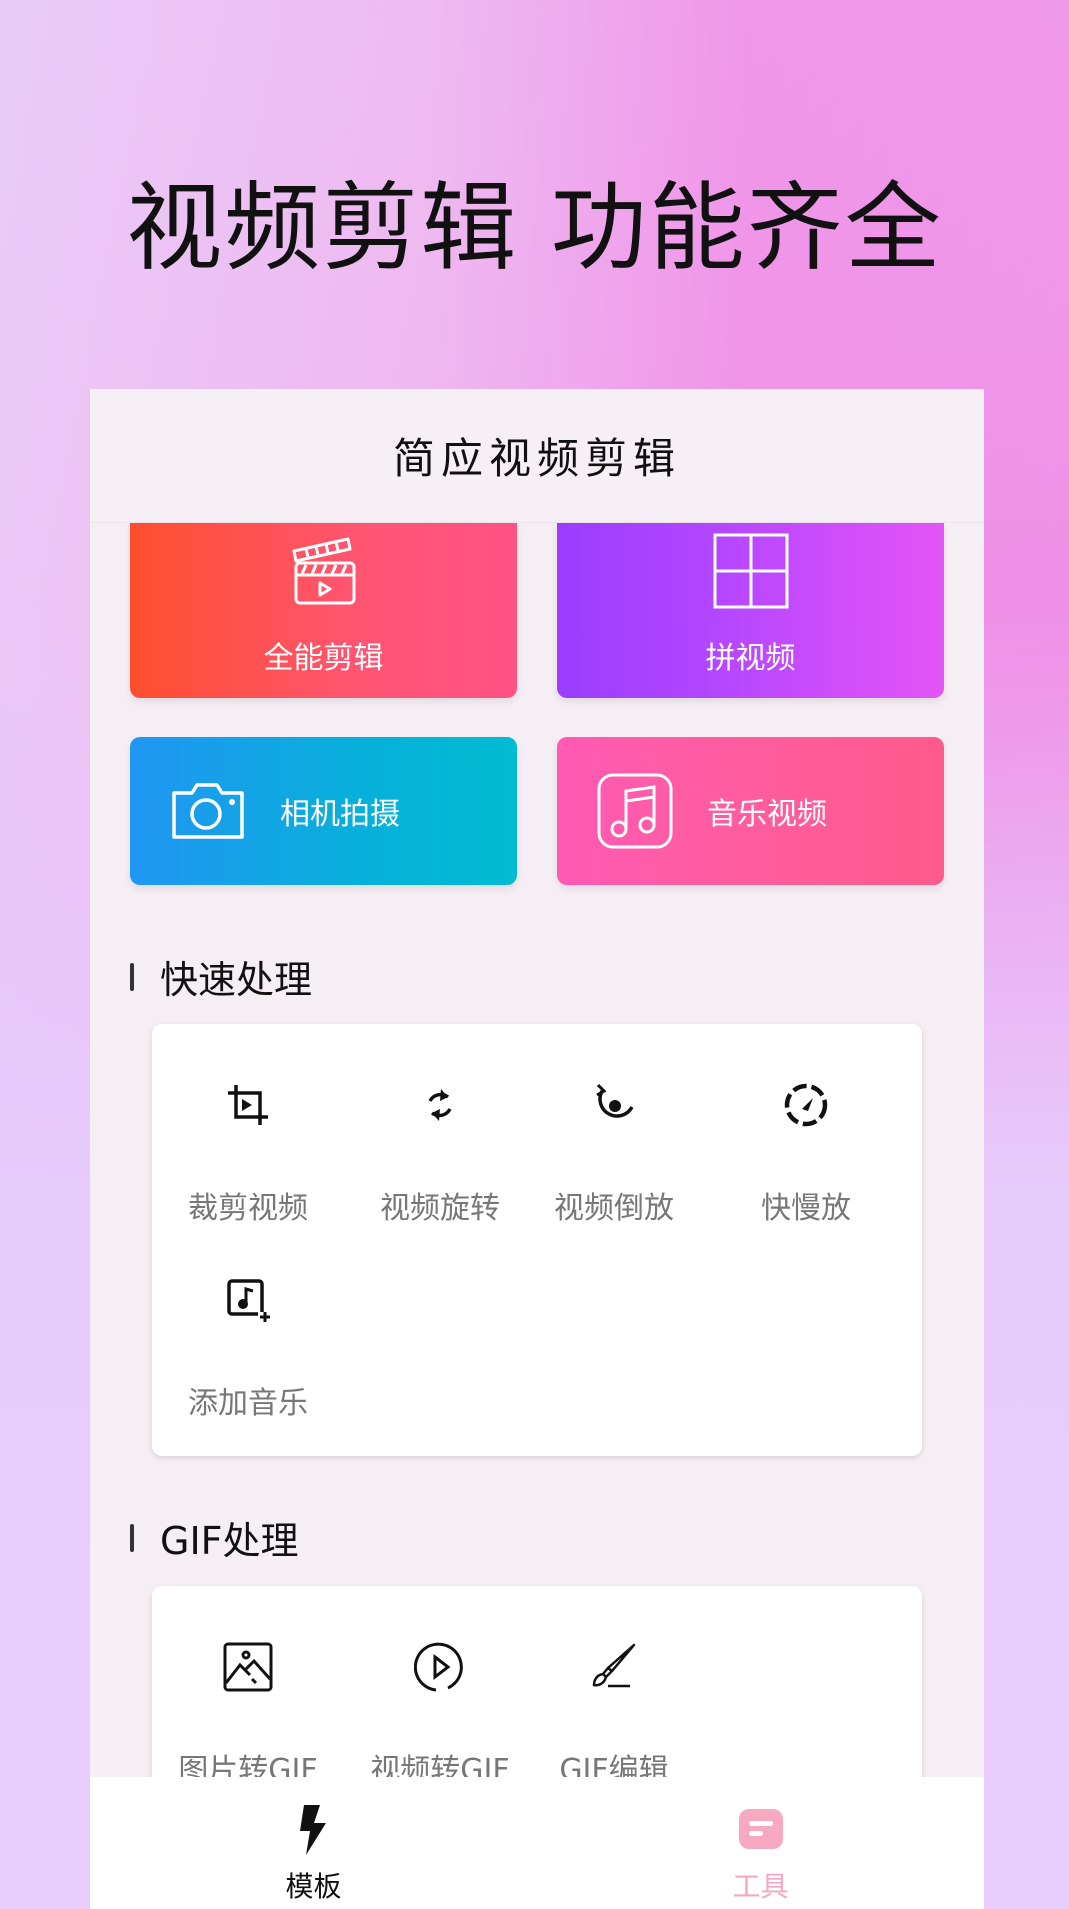  What do you see at coordinates (806, 1153) in the screenshot?
I see `tool-speed: 快慢放` at bounding box center [806, 1153].